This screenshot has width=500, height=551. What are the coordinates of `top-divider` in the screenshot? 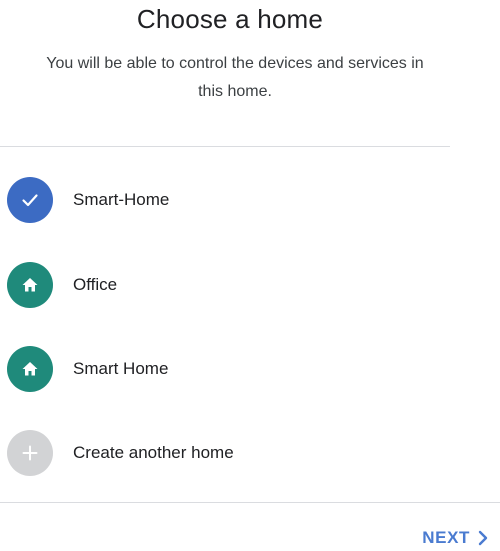 It's located at (225, 146).